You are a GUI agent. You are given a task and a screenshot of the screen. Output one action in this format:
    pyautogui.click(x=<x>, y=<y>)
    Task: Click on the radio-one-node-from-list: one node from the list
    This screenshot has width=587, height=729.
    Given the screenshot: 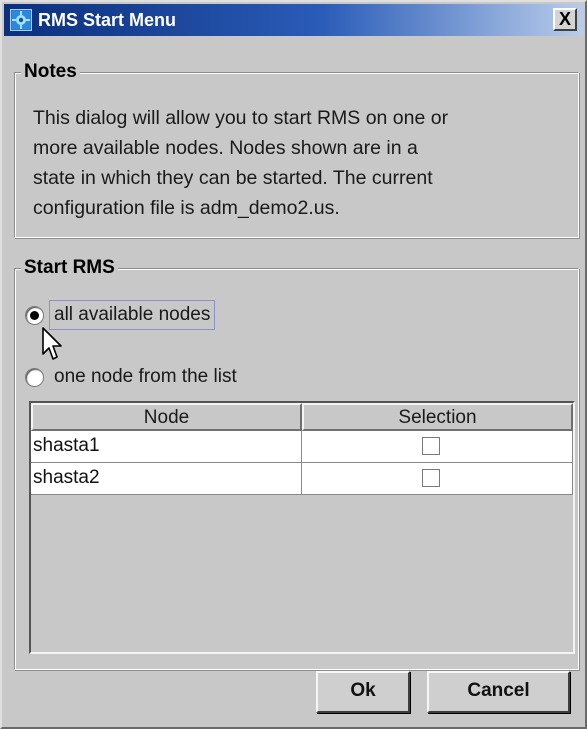 What is the action you would take?
    pyautogui.click(x=131, y=377)
    